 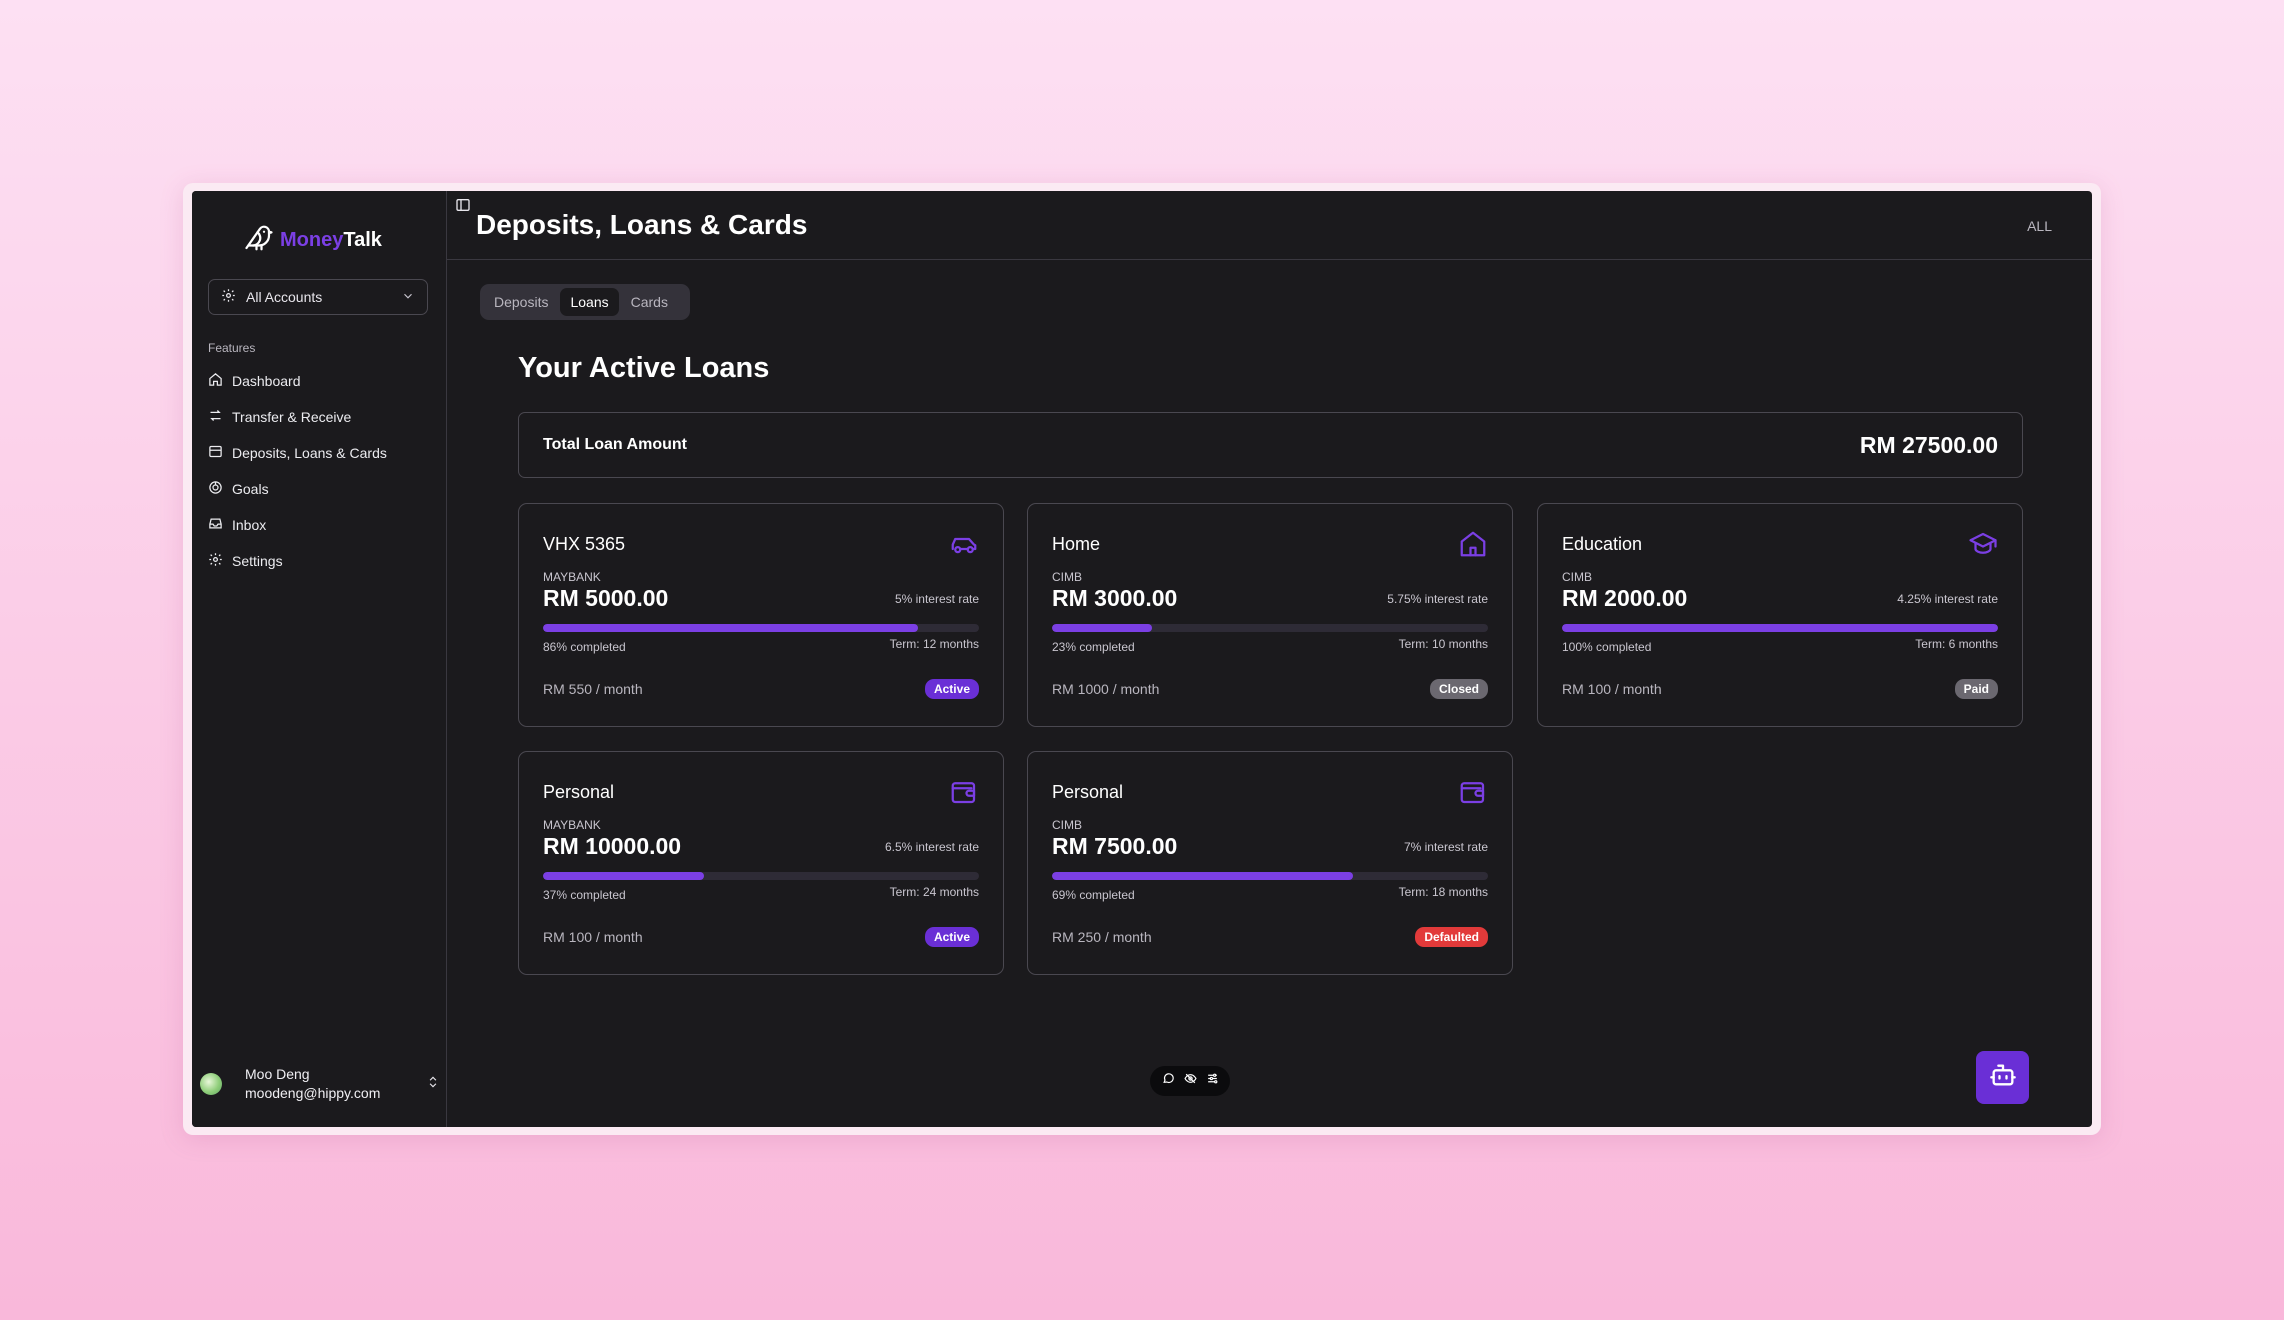 I want to click on section-title: Your Active Loans, so click(x=644, y=368).